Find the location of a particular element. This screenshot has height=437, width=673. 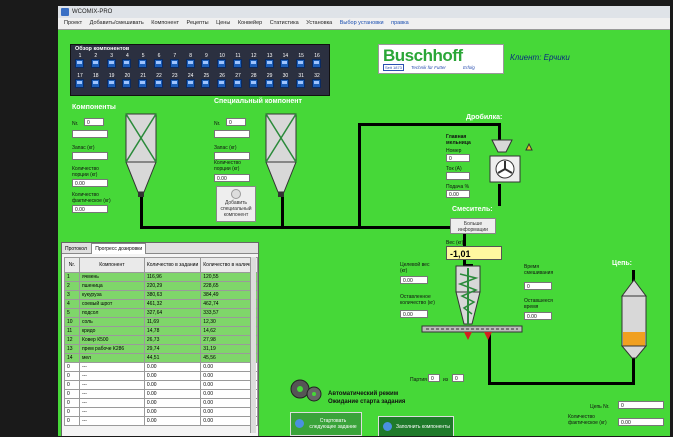

menu-prices: Цены is located at coordinates (223, 23).